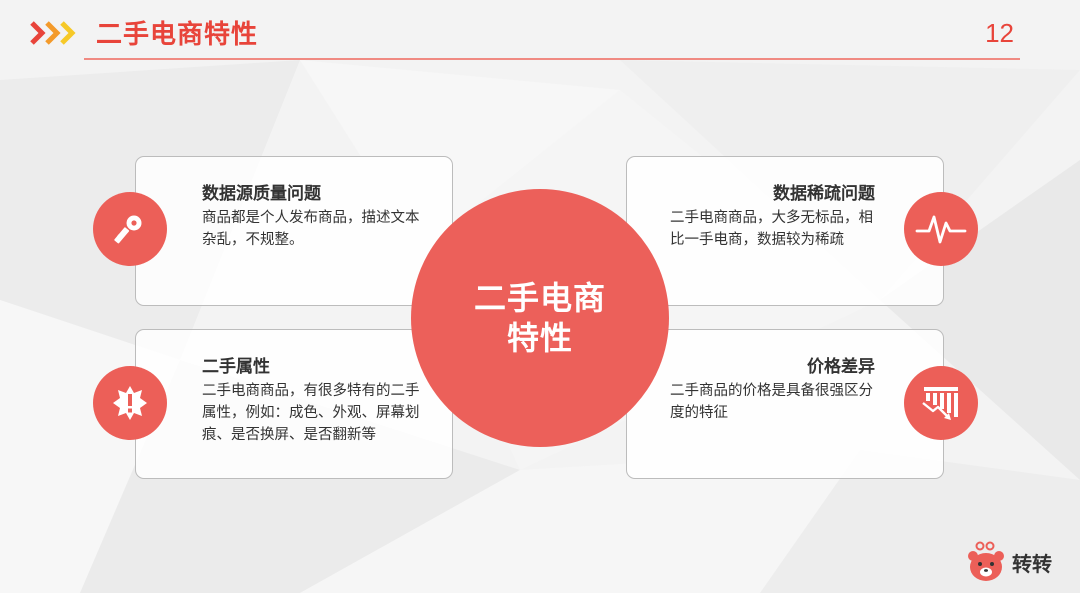 The image size is (1080, 593). What do you see at coordinates (261, 194) in the screenshot?
I see `card-title: 数据源质量问题` at bounding box center [261, 194].